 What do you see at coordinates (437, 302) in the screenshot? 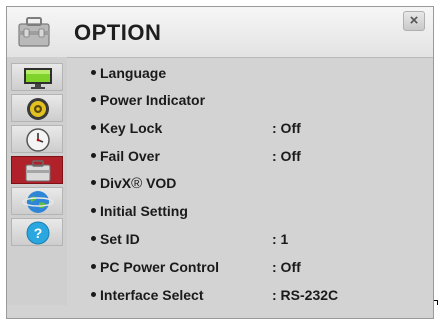
I see `edge-tick` at bounding box center [437, 302].